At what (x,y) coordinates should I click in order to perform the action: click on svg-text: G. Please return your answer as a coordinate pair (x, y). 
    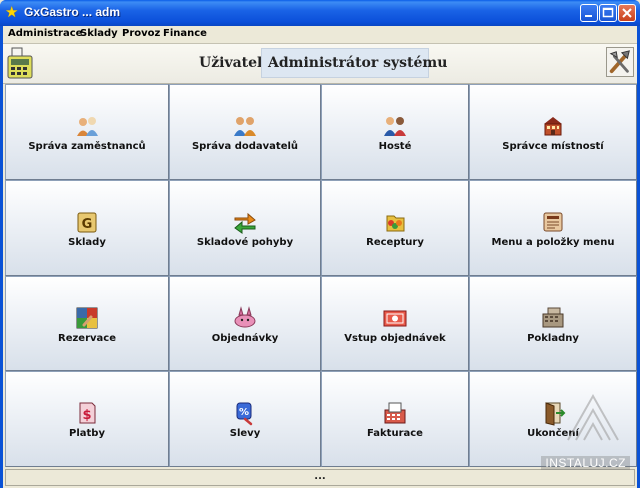
    Looking at the image, I should click on (87, 224).